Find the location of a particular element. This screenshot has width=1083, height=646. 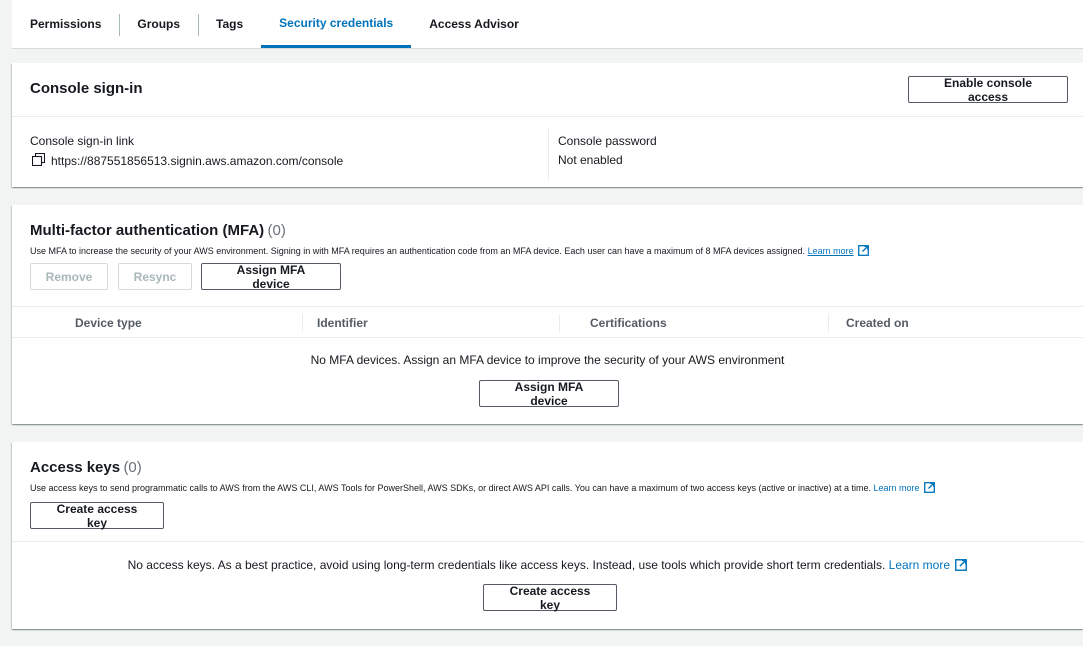

mfa-remove-button: Remove is located at coordinates (69, 276).